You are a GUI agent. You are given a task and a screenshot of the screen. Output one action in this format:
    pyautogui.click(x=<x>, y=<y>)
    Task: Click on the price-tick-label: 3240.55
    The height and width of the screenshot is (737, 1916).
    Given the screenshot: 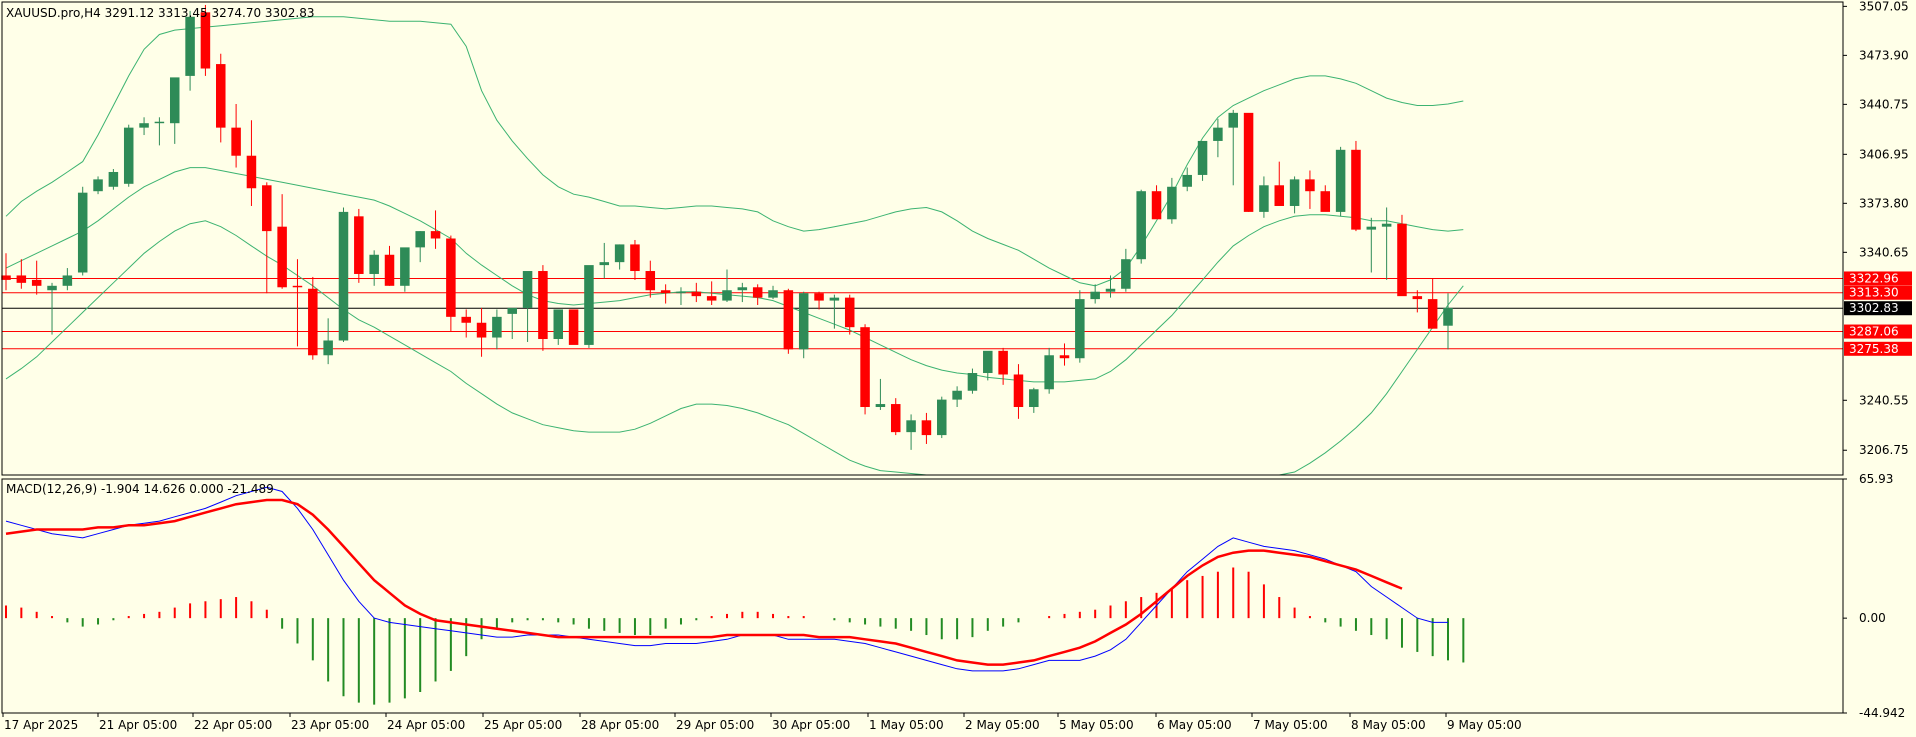 What is the action you would take?
    pyautogui.click(x=1884, y=400)
    